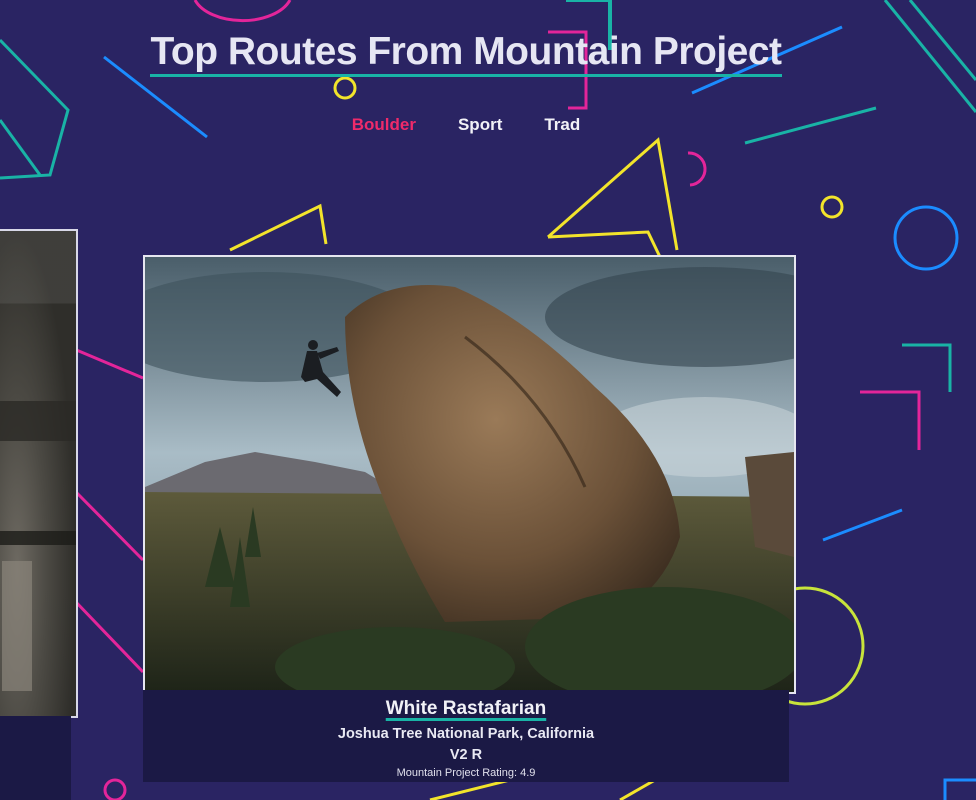 The width and height of the screenshot is (976, 800). What do you see at coordinates (466, 709) in the screenshot?
I see `route-name-link: White Rastafarian` at bounding box center [466, 709].